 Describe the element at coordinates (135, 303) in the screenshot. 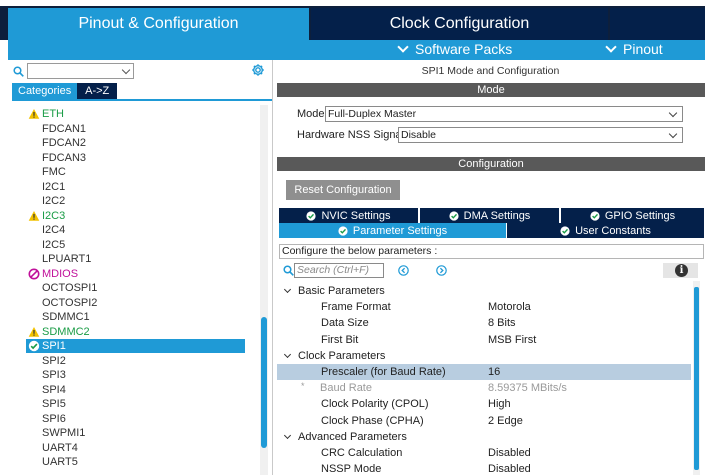

I see `list-item: OCTOSPI2` at that location.